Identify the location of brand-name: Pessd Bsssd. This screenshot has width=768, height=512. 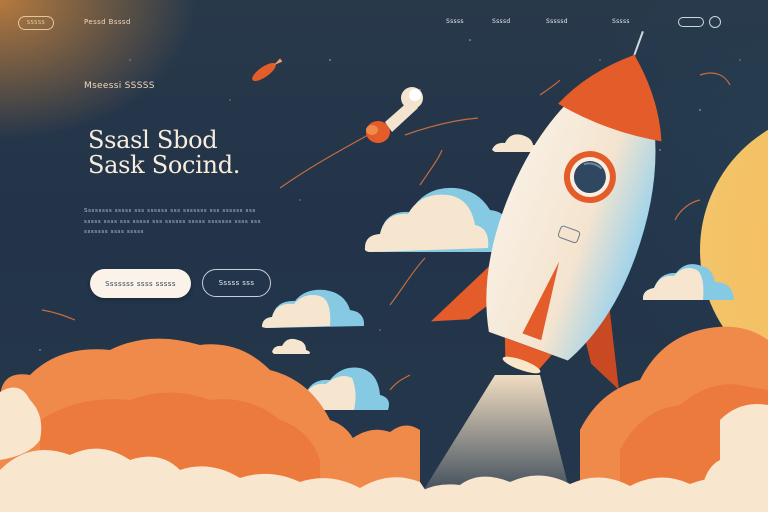
(107, 22).